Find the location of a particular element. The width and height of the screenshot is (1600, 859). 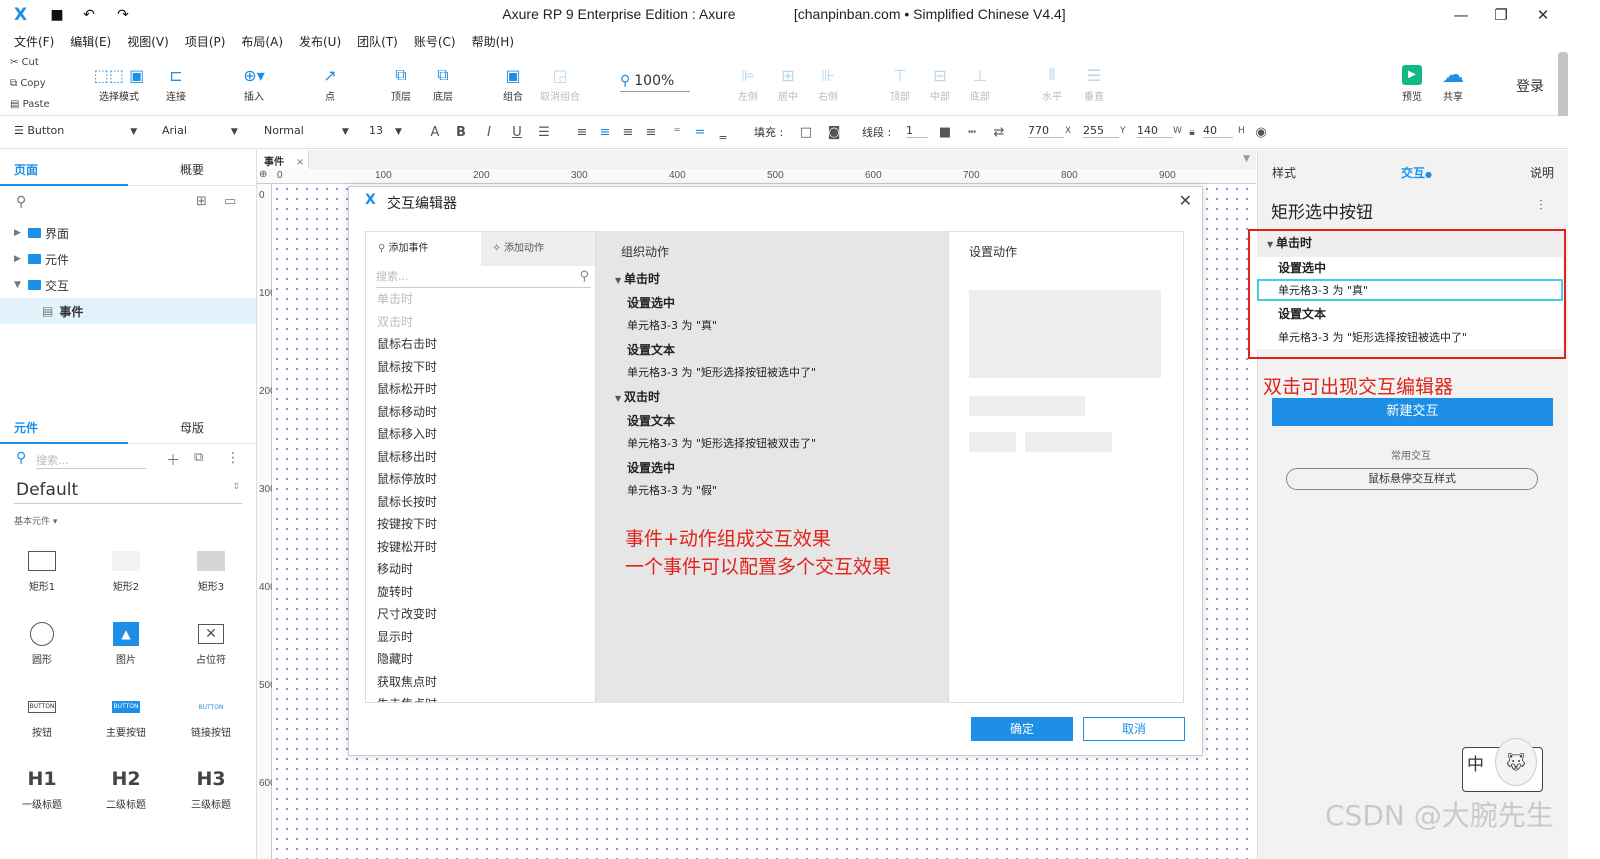

menu-team: 团队(T) is located at coordinates (377, 41).